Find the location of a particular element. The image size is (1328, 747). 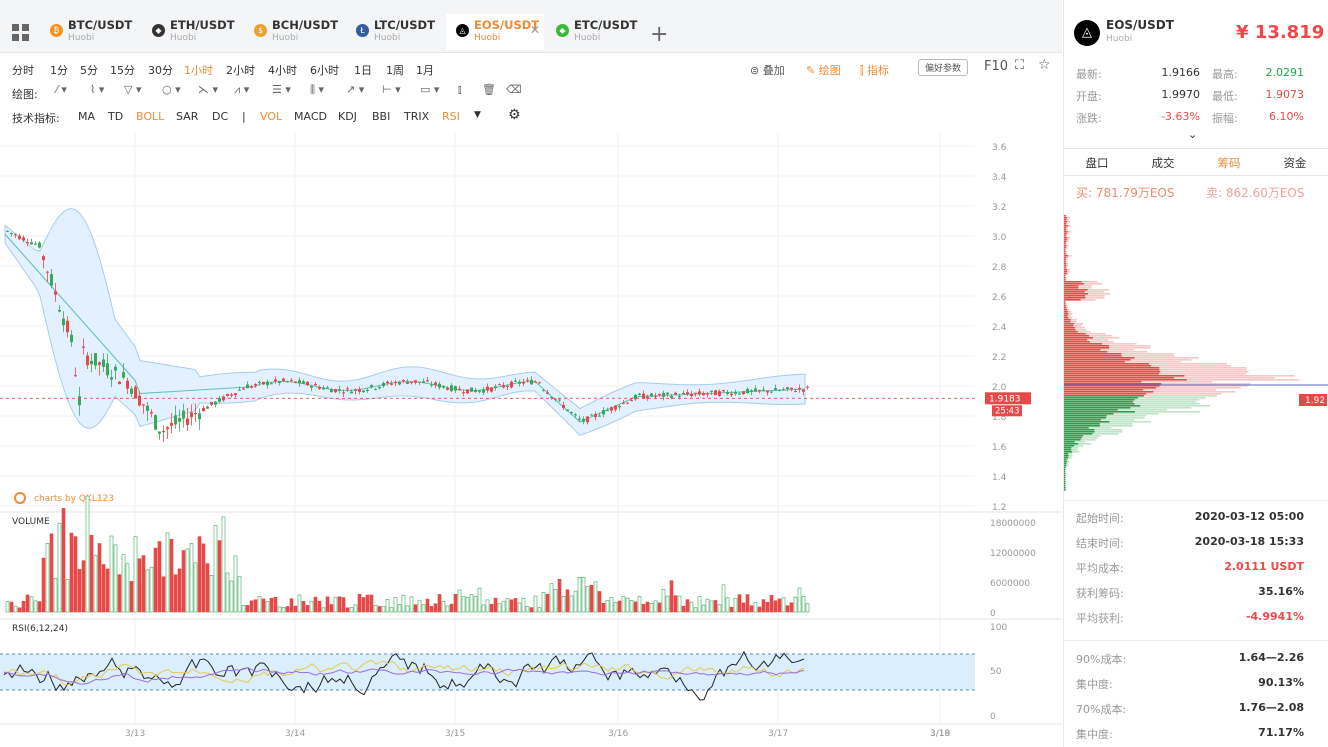

pattern-tool-icon: ⩘ ▾ is located at coordinates (241, 90).